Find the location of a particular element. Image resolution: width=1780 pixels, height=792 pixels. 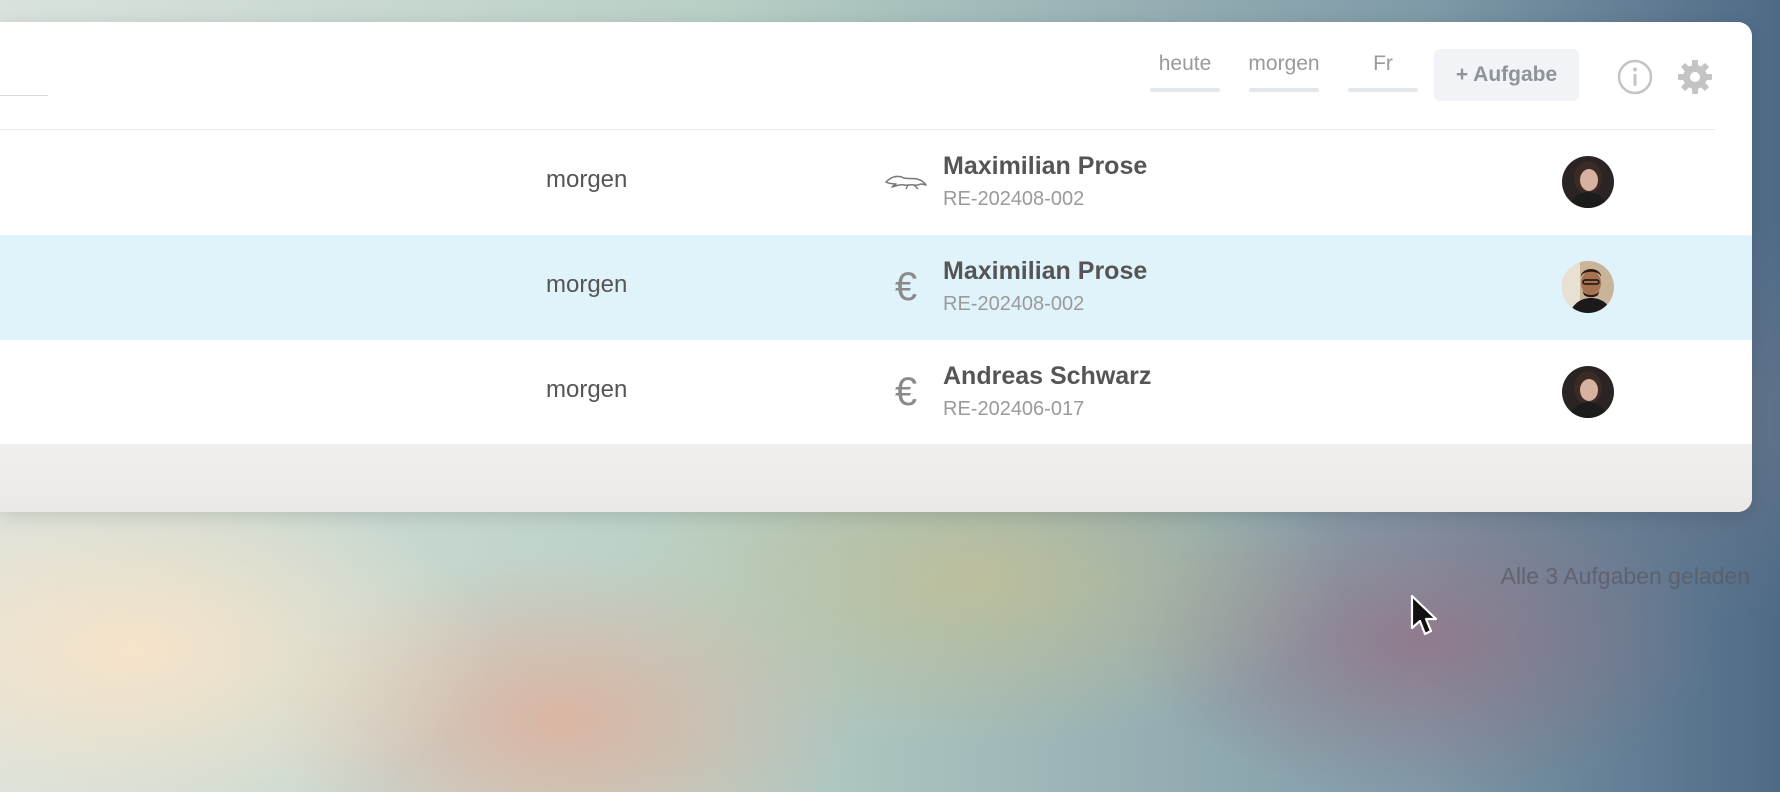

mouse-cursor-icon is located at coordinates (1424, 615).